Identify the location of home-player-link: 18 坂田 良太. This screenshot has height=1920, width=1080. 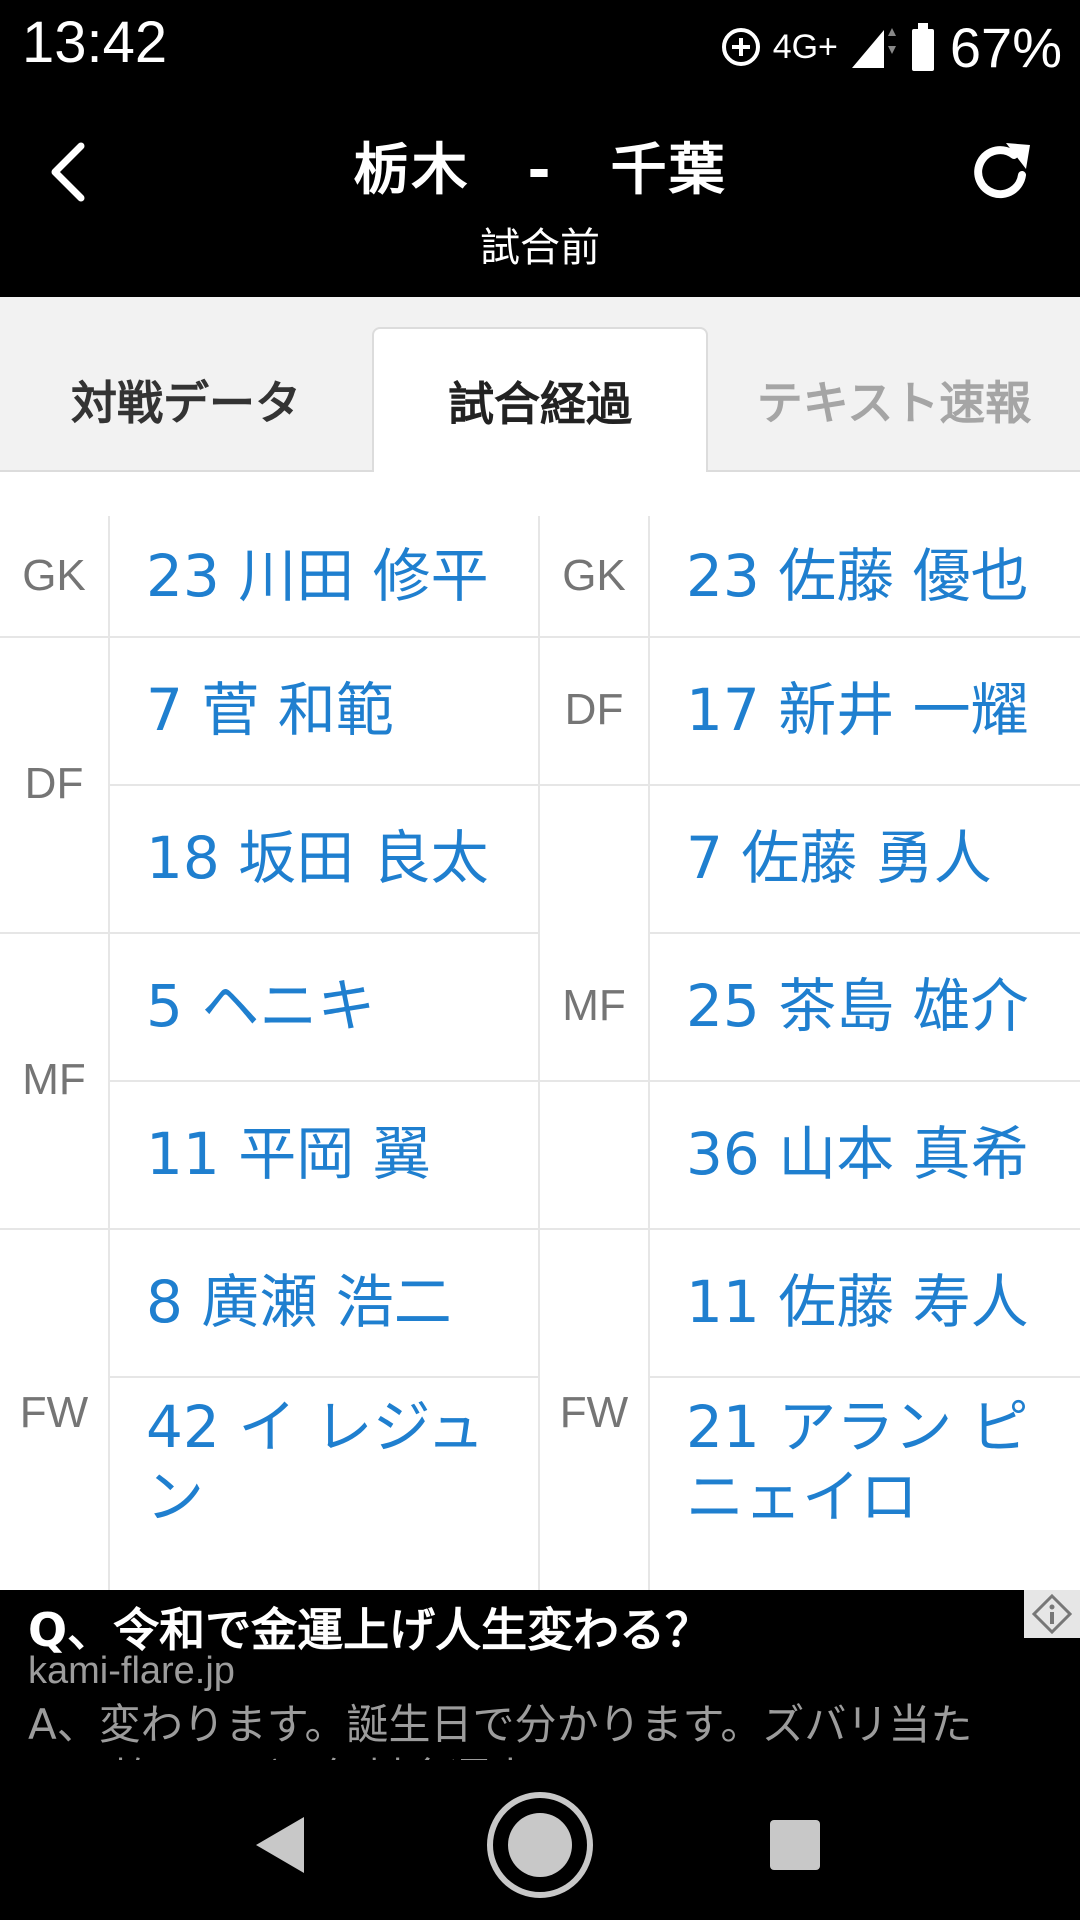
(331, 858).